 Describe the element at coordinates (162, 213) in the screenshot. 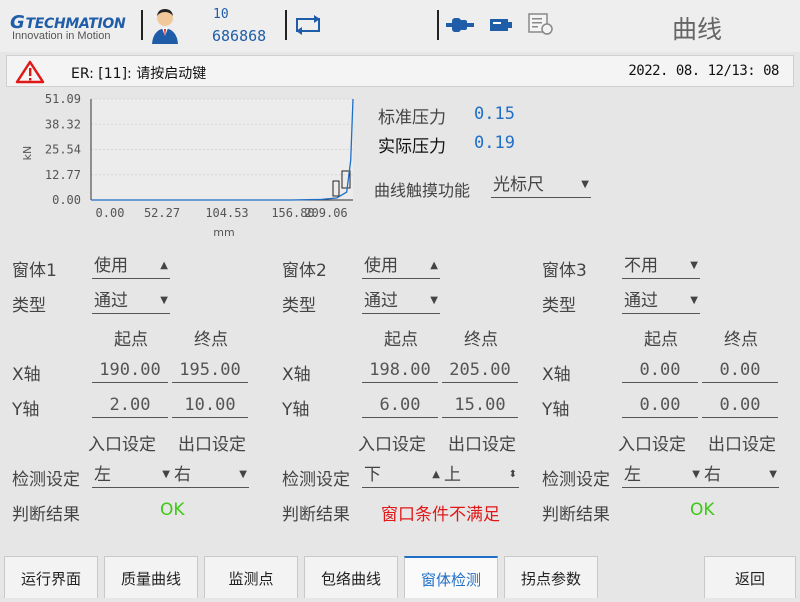

I see `x-tick-label: 52.27` at that location.